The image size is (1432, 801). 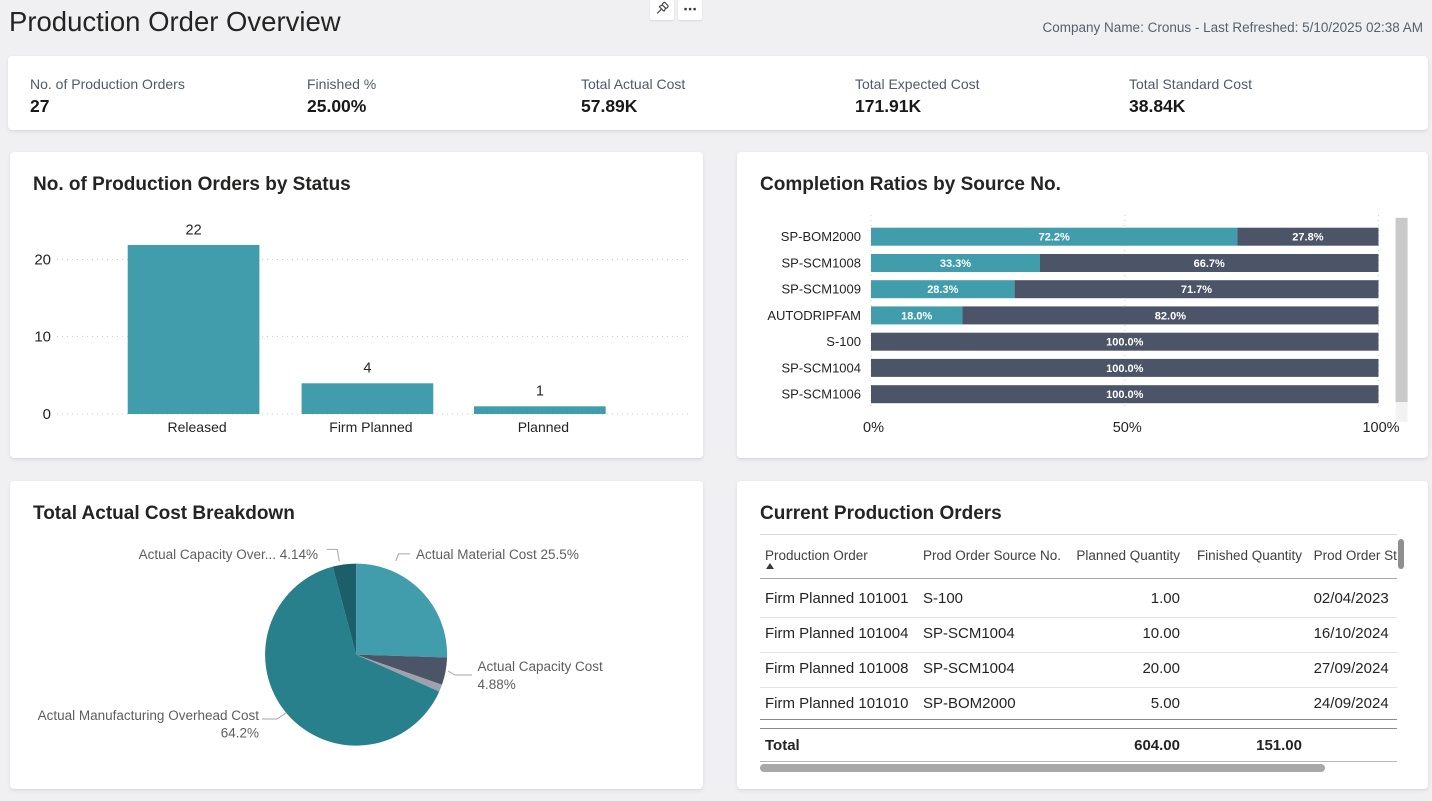 I want to click on svg-text: SP-SCM1006, so click(x=821, y=394).